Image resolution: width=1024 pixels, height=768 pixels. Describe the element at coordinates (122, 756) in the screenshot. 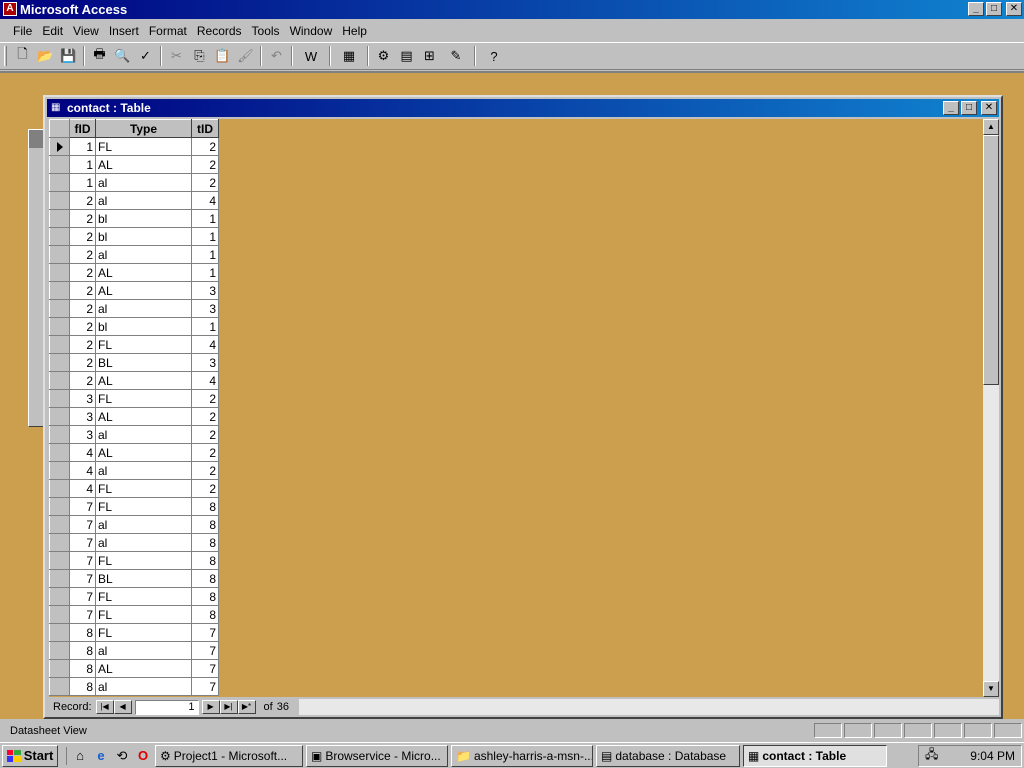

I see `channels-icon: ⟲` at that location.